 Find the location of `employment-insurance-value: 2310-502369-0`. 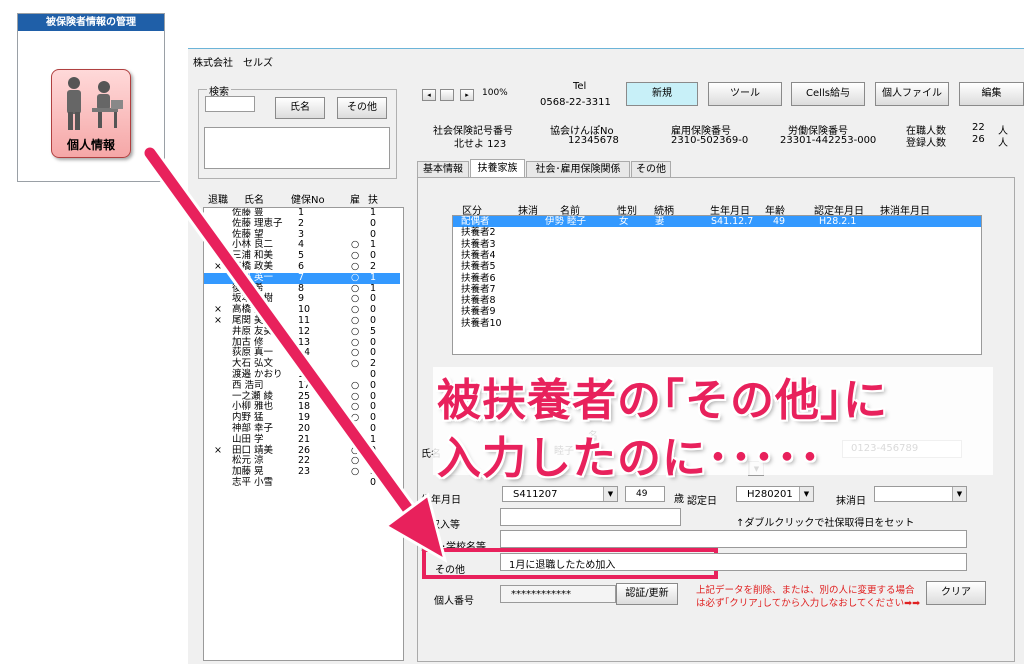

employment-insurance-value: 2310-502369-0 is located at coordinates (710, 140).